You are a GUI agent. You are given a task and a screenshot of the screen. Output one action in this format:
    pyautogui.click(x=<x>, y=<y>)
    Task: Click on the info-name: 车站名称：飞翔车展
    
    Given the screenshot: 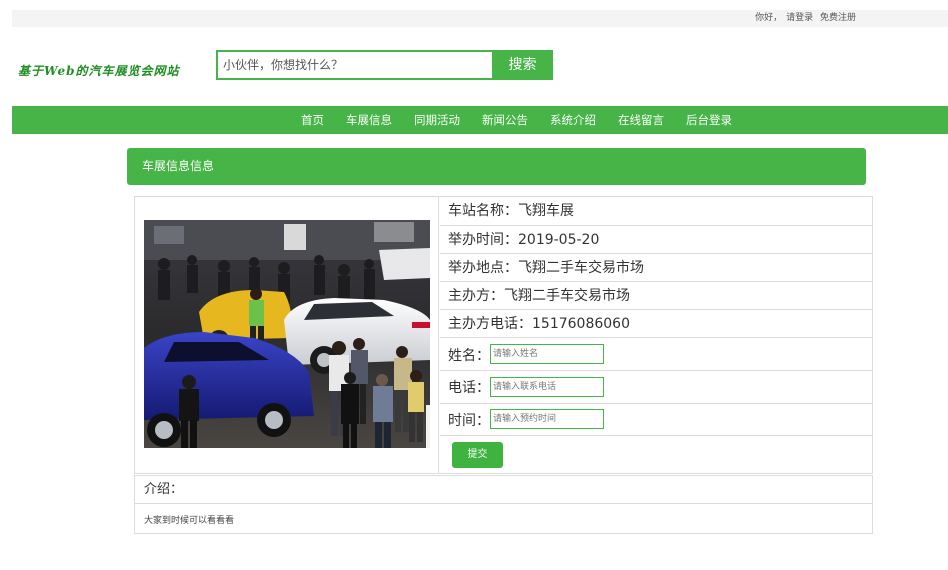 What is the action you would take?
    pyautogui.click(x=656, y=211)
    